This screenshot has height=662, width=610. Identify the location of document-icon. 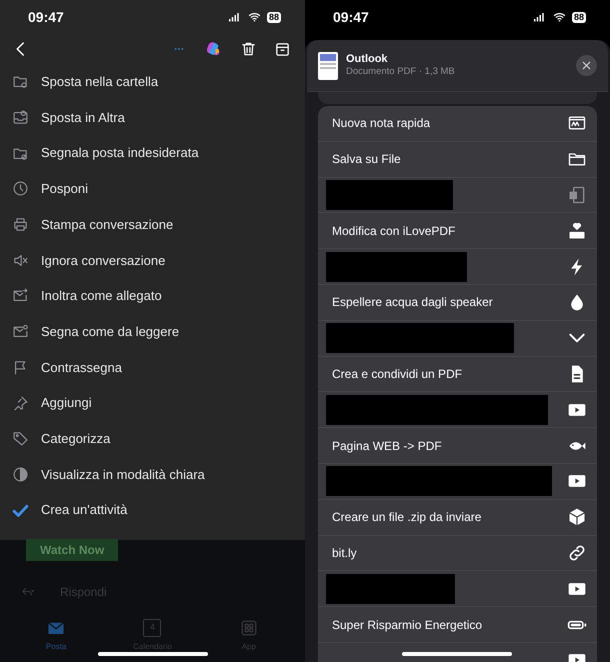
(577, 194).